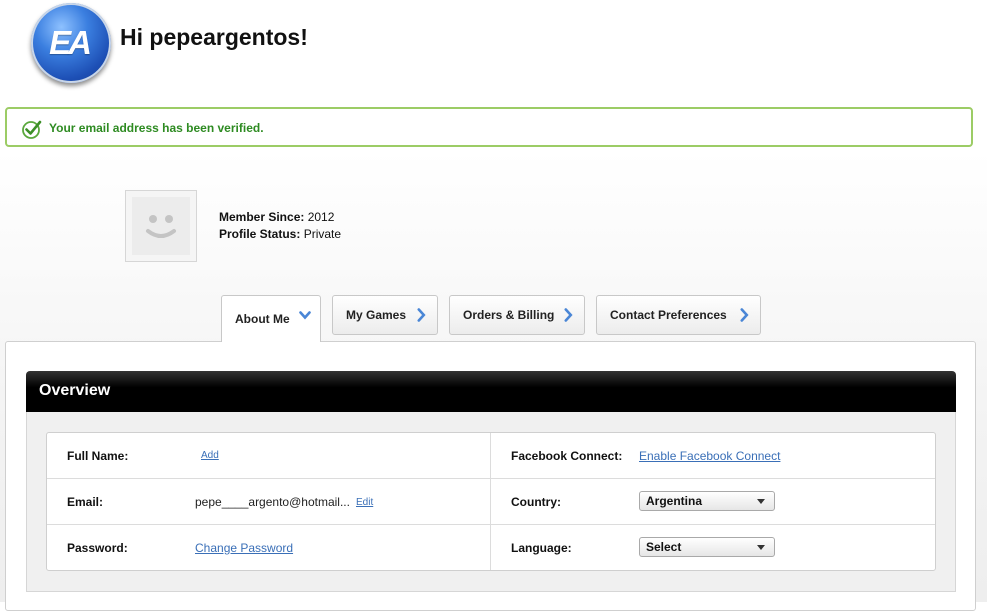 The image size is (987, 611). What do you see at coordinates (709, 456) in the screenshot?
I see `enable-facebook-connect-link: Enable Facebook Connect` at bounding box center [709, 456].